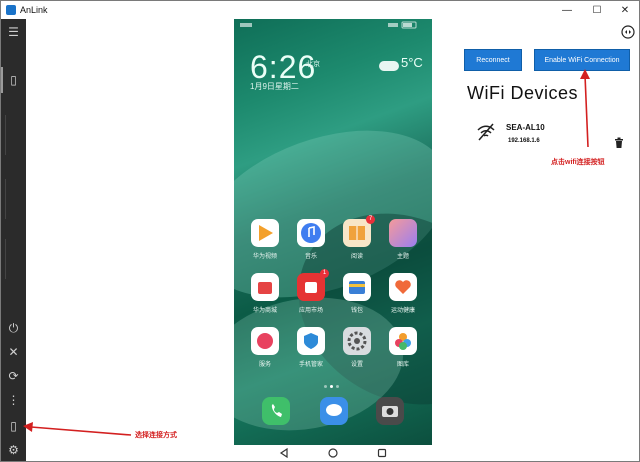 The width and height of the screenshot is (640, 462). Describe the element at coordinates (264, 311) in the screenshot. I see `app-label: 华为商城` at that location.